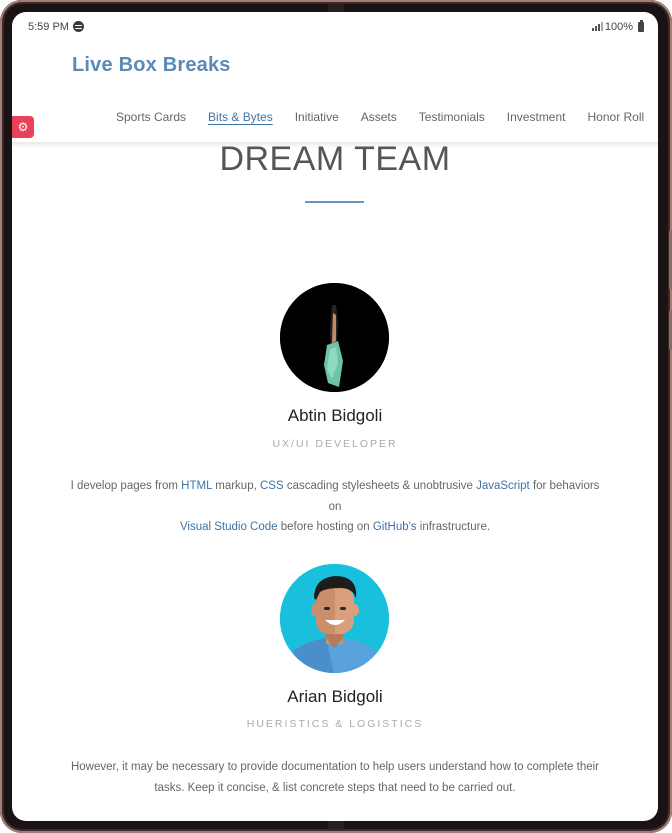  I want to click on bio-text: markup,, so click(236, 486).